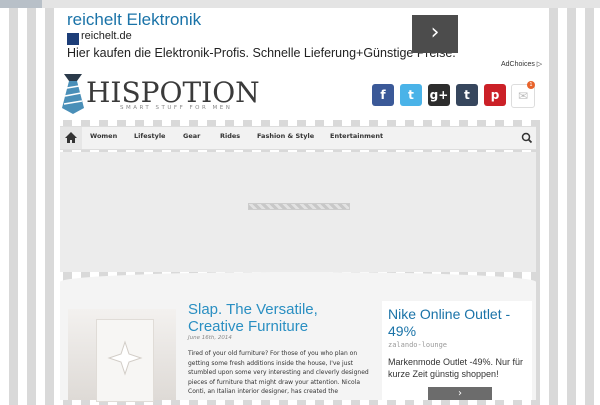  Describe the element at coordinates (71, 138) in the screenshot. I see `home-icon` at that location.